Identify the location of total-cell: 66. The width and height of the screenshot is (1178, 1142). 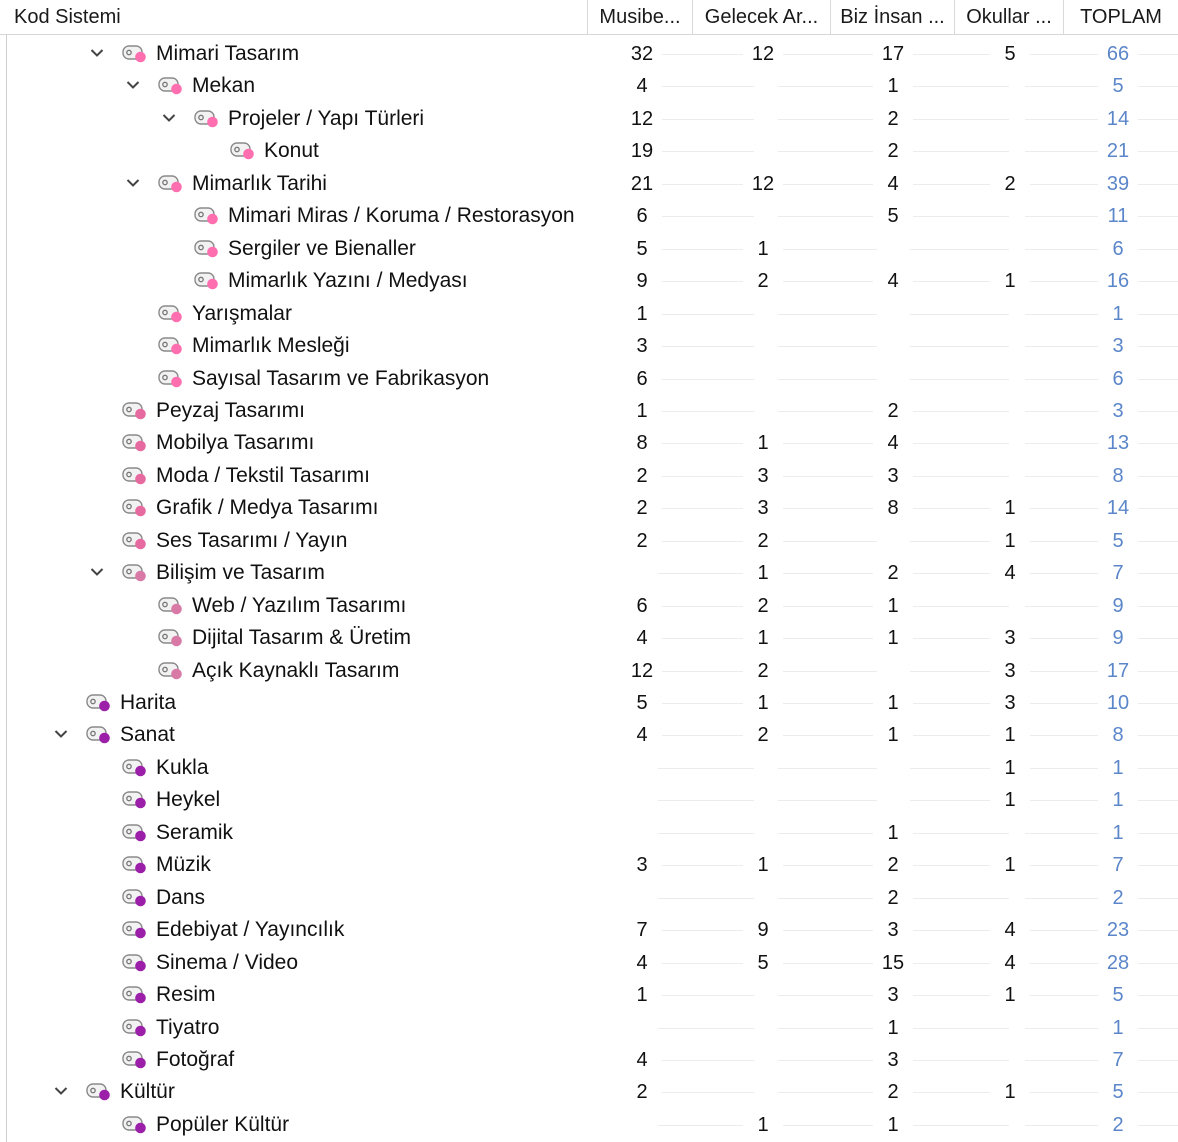
(1118, 54).